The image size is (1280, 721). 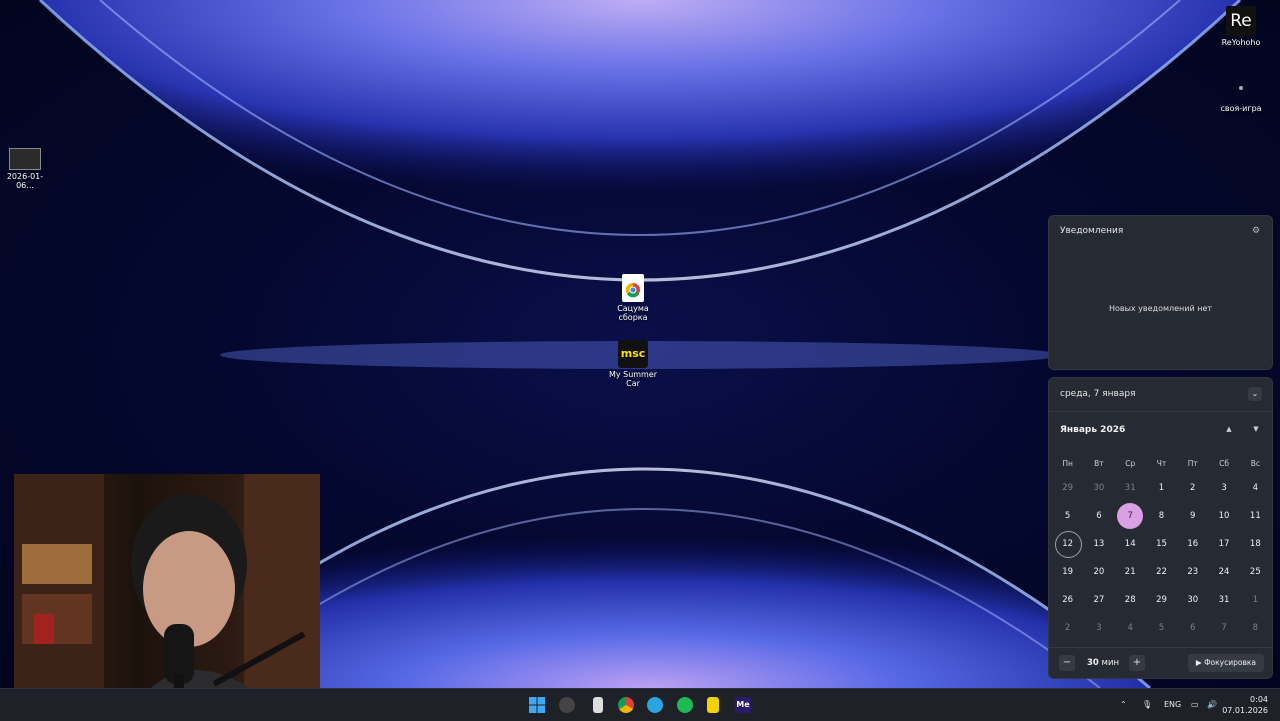 I want to click on calendar-day-number: 20, so click(x=1099, y=572).